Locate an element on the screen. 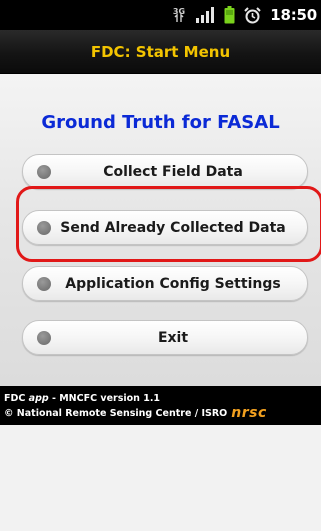 Image resolution: width=321 pixels, height=531 pixels. svg-text: 3G is located at coordinates (179, 11).